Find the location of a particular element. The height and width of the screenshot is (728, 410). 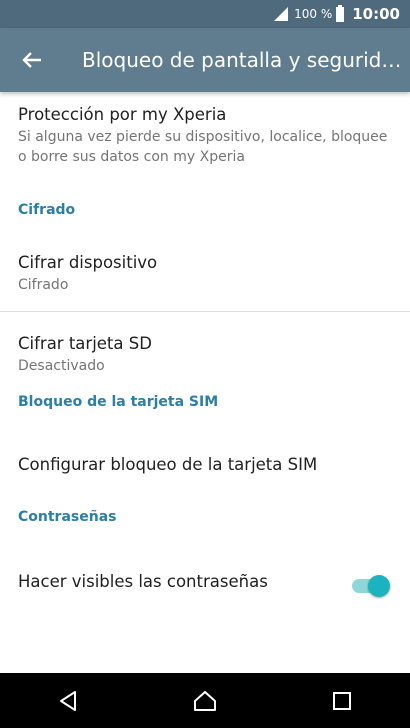

page-title: Bloqueo de pantalla y seguridad is located at coordinates (242, 60).